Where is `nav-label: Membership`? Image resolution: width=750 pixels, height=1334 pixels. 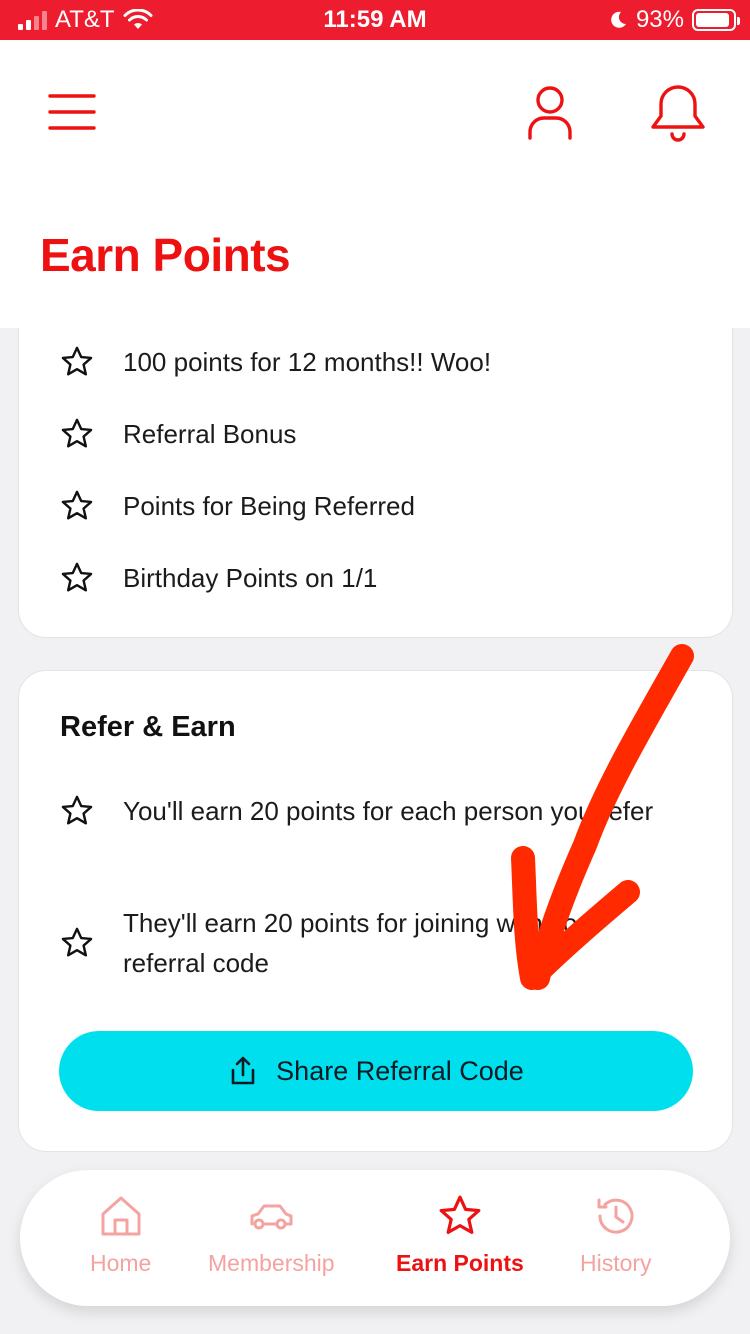
nav-label: Membership is located at coordinates (271, 1263).